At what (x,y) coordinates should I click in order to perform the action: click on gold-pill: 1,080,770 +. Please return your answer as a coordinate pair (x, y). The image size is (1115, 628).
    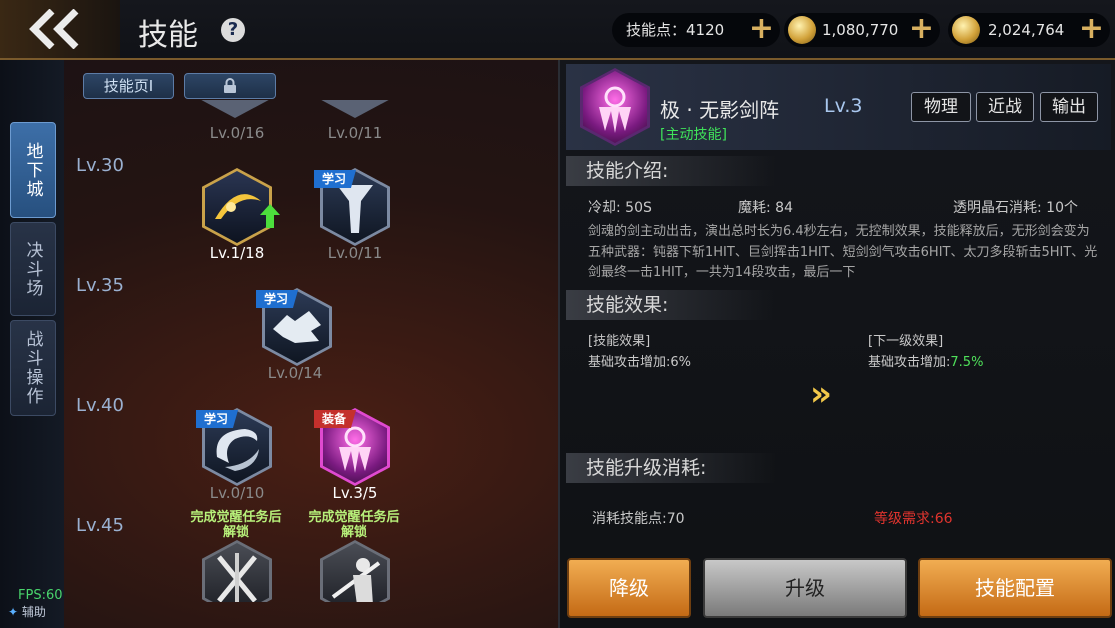
    Looking at the image, I should click on (862, 30).